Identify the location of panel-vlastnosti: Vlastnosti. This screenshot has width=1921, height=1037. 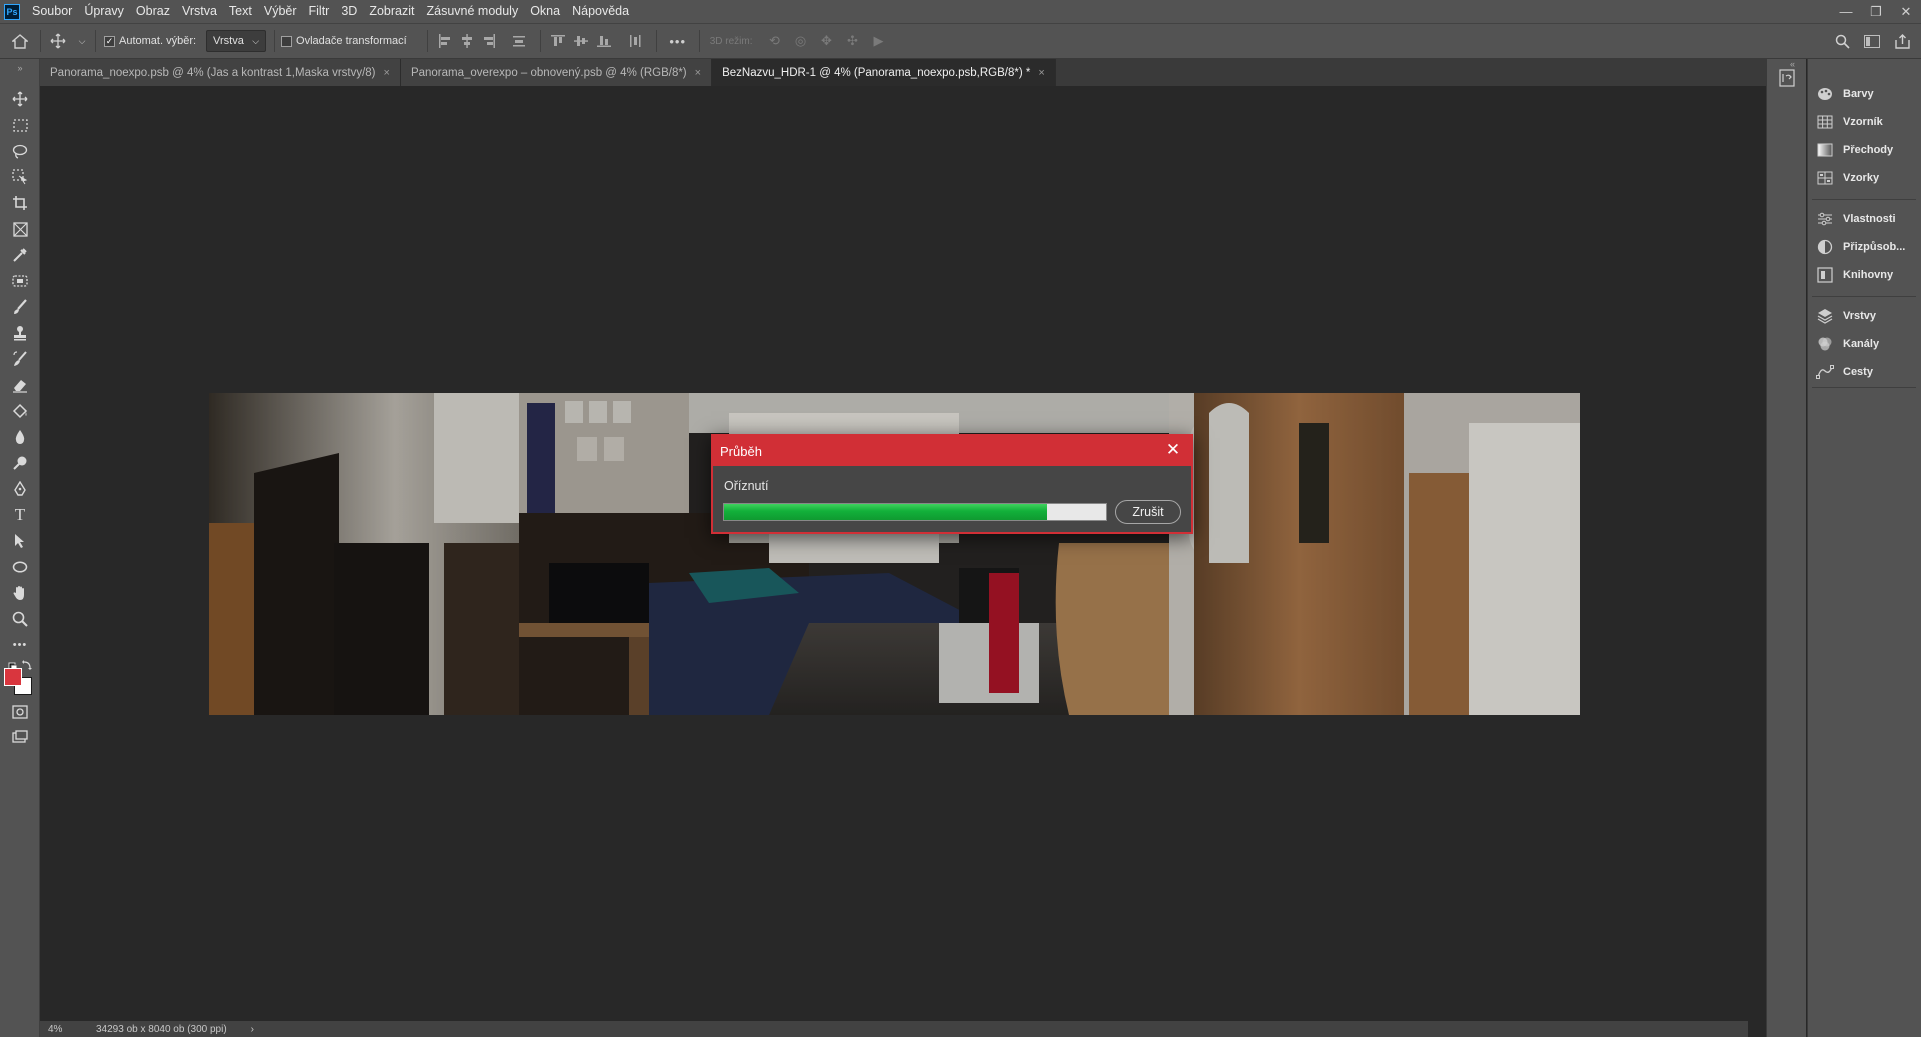
(1856, 219).